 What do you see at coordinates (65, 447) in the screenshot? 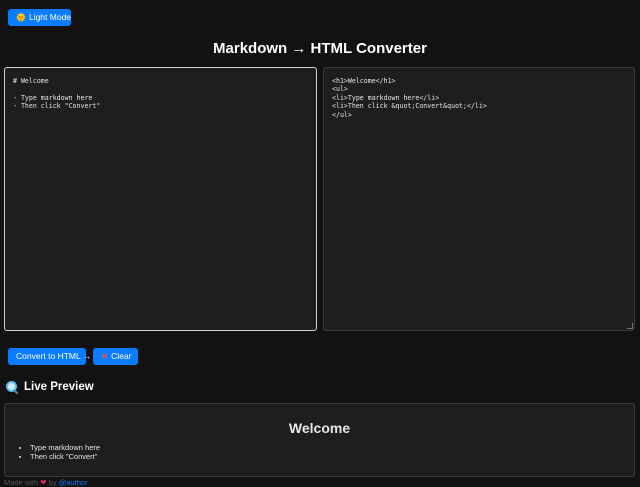
I see `list-item: Type markdown here` at bounding box center [65, 447].